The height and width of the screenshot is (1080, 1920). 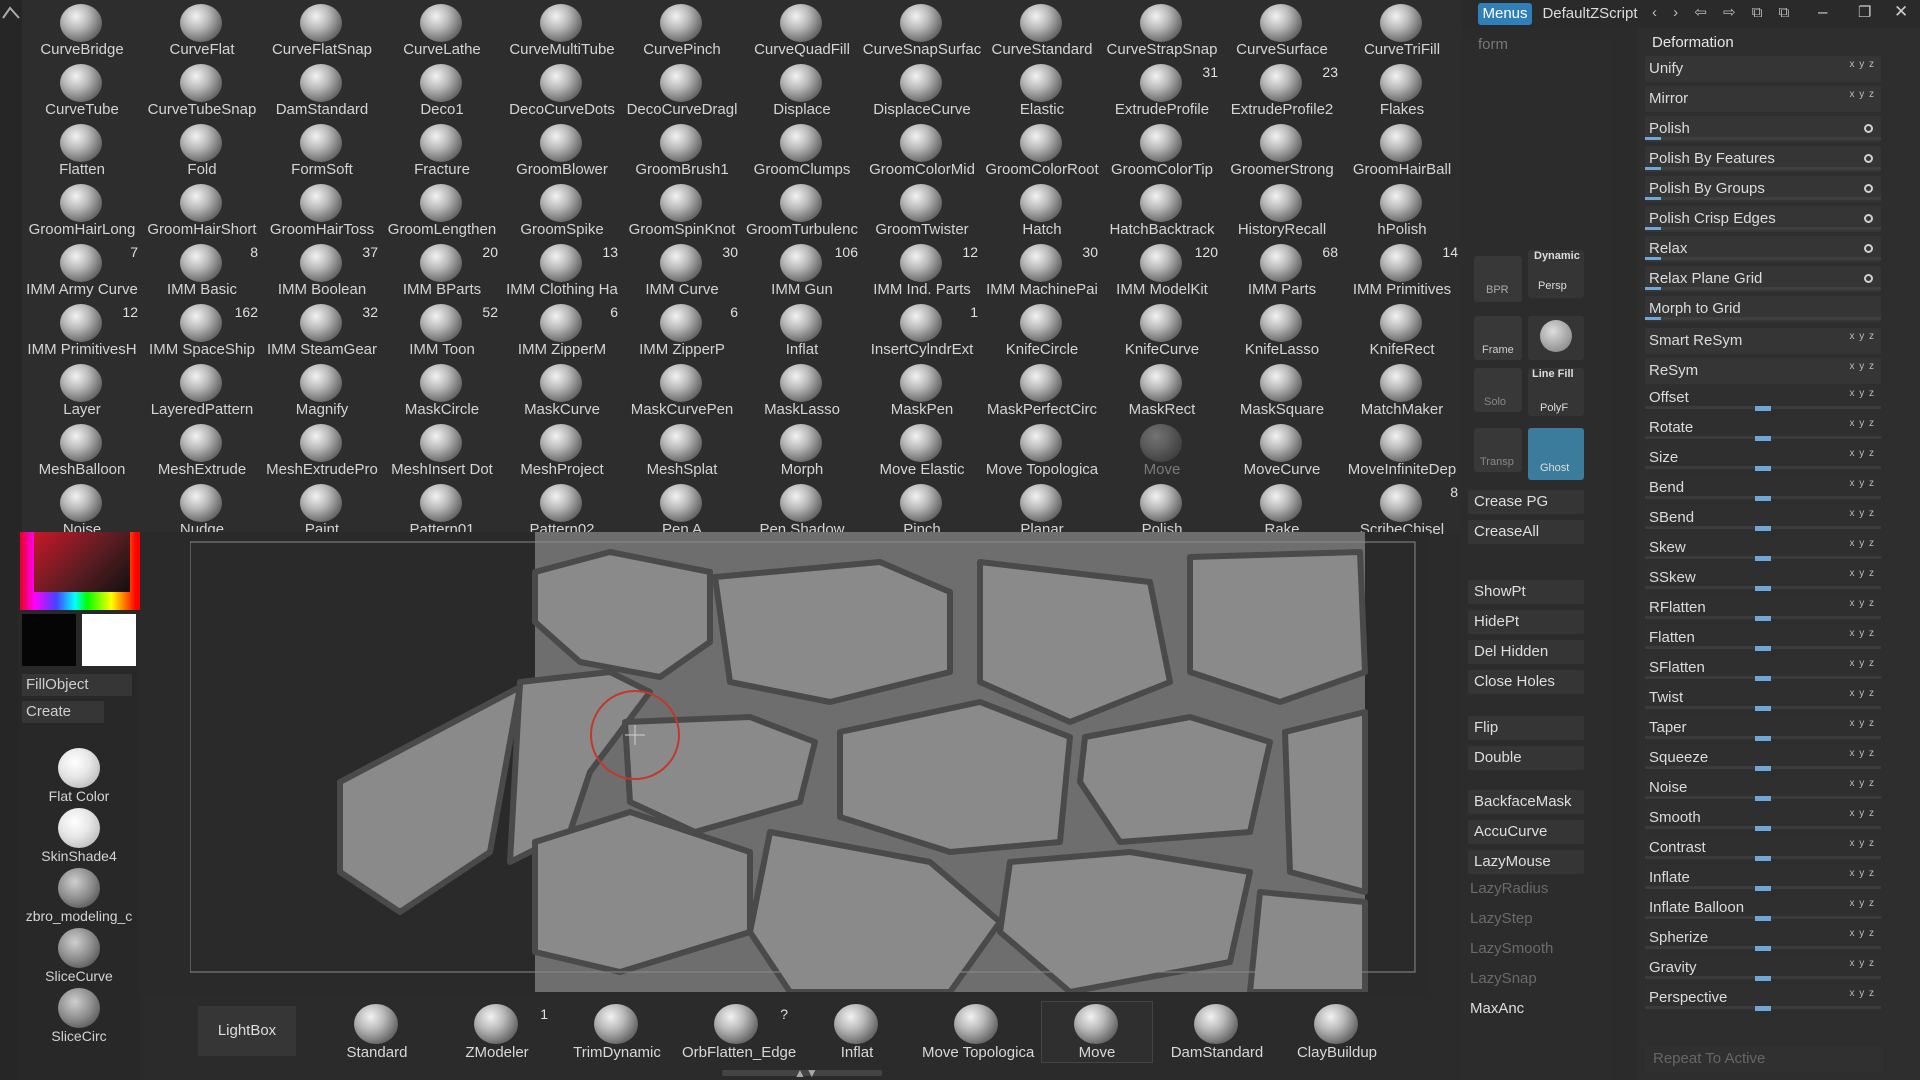 What do you see at coordinates (1282, 390) in the screenshot?
I see `brush-masksquare: MaskSquare` at bounding box center [1282, 390].